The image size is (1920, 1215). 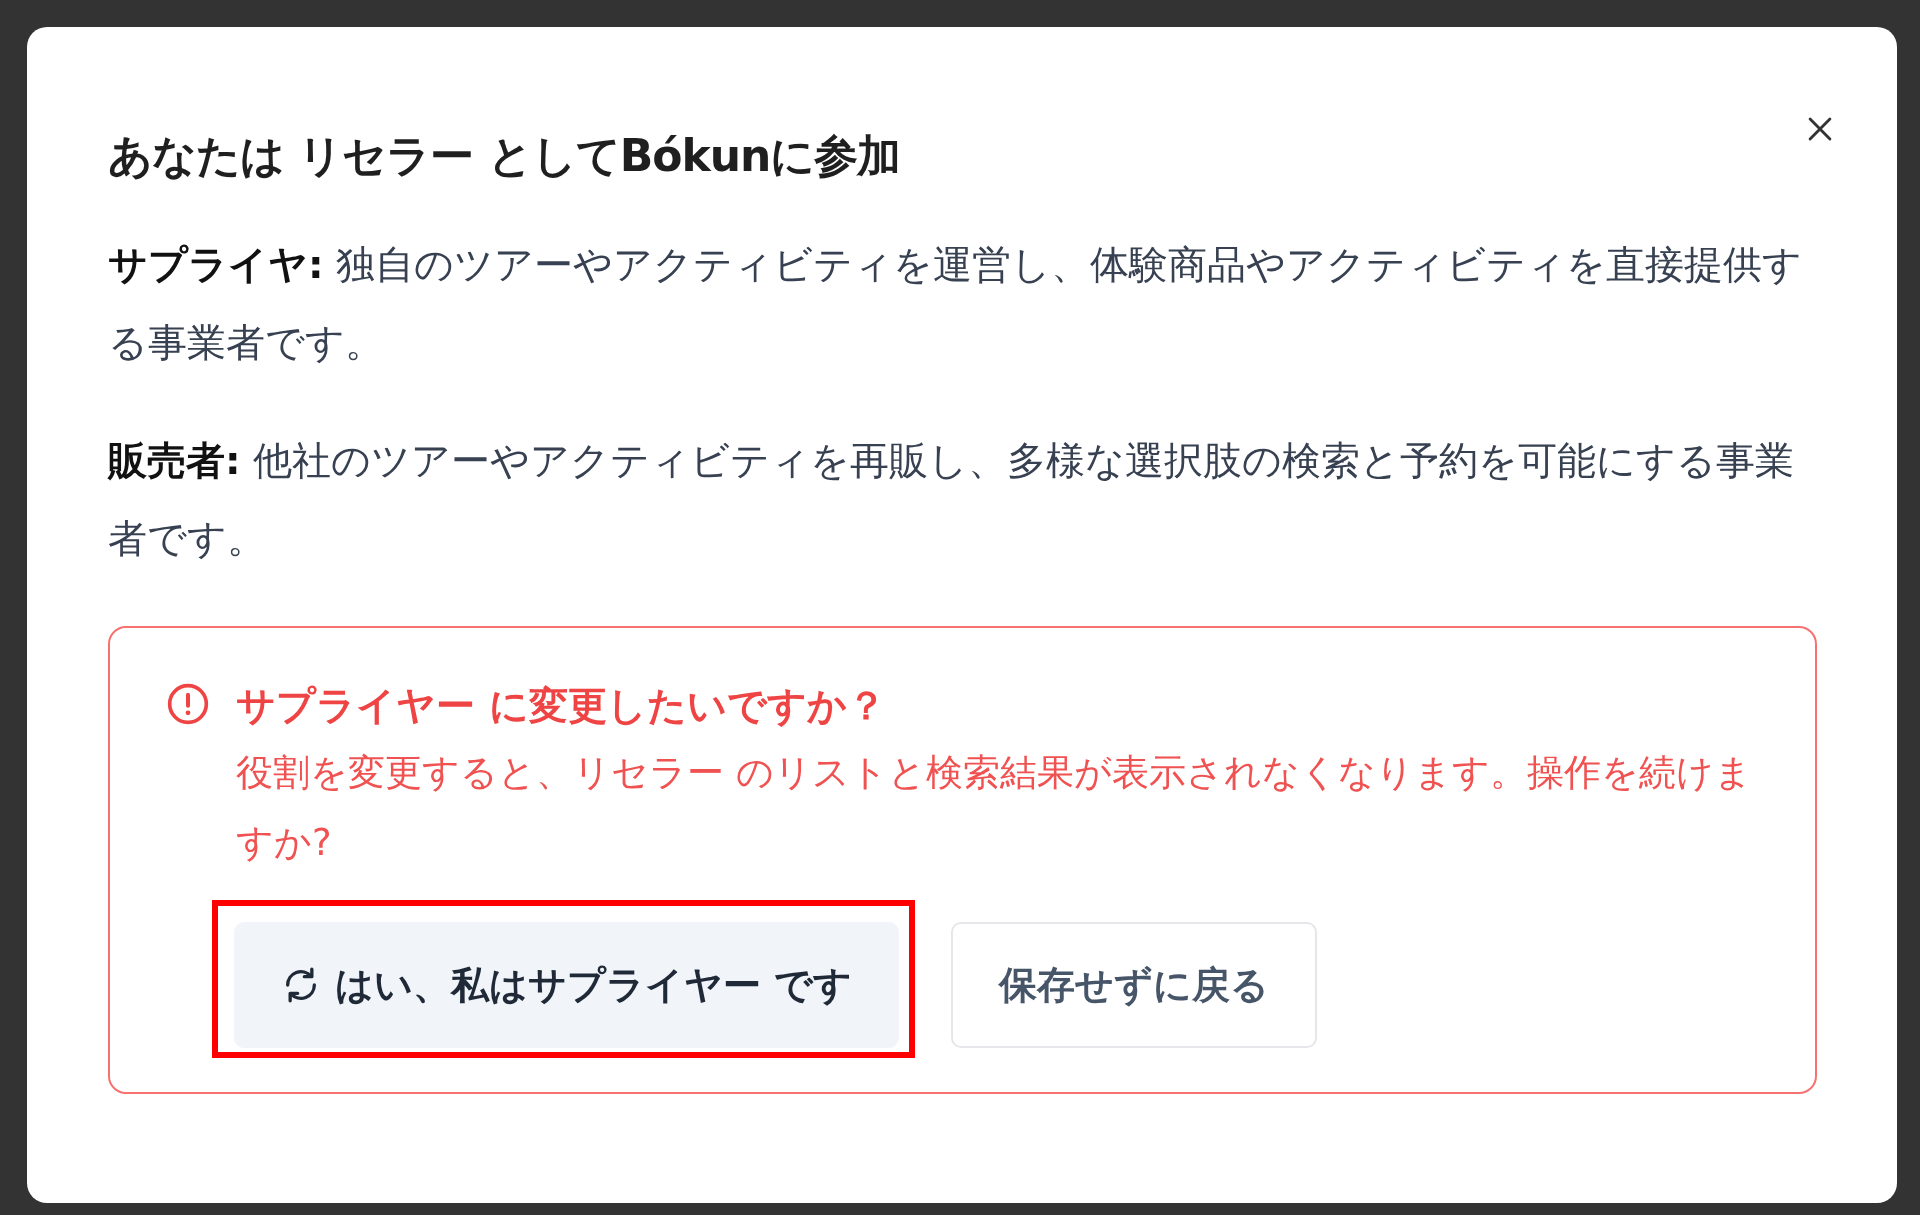 I want to click on cancel-button: 保存せずに戻る, so click(x=1134, y=985).